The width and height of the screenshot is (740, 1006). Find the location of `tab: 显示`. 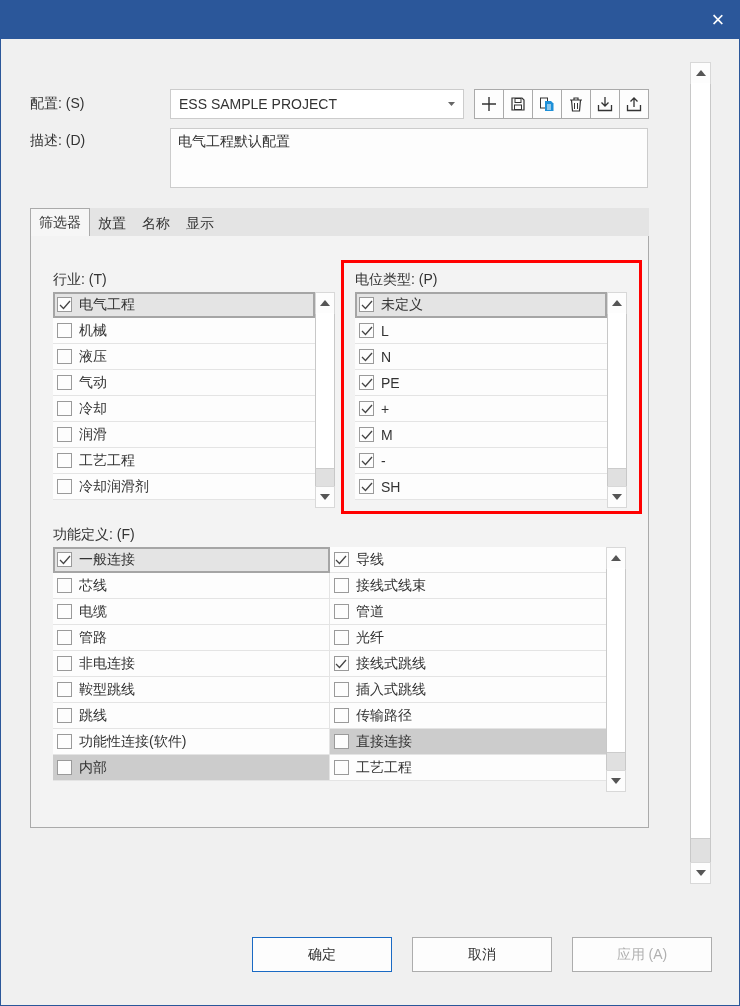

tab: 显示 is located at coordinates (200, 223).